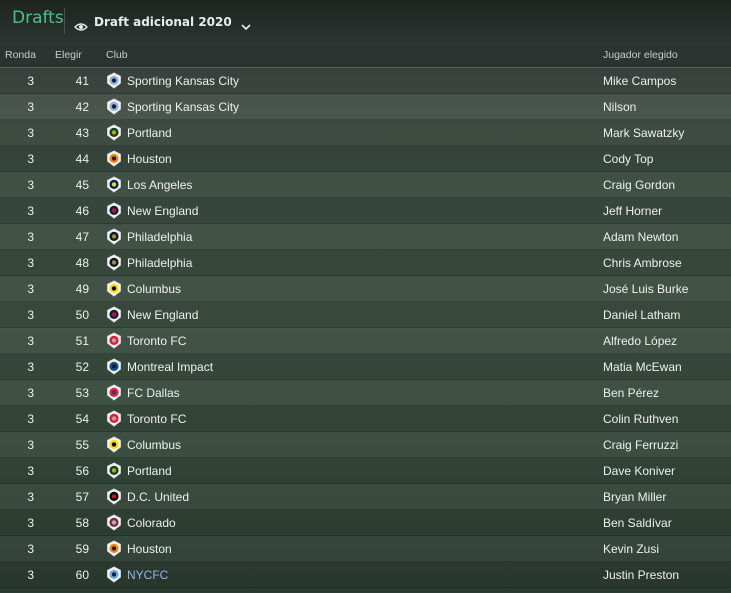 Image resolution: width=731 pixels, height=593 pixels. Describe the element at coordinates (365, 419) in the screenshot. I see `table-row: 3 54 Toronto FC Colin Ruthven` at that location.